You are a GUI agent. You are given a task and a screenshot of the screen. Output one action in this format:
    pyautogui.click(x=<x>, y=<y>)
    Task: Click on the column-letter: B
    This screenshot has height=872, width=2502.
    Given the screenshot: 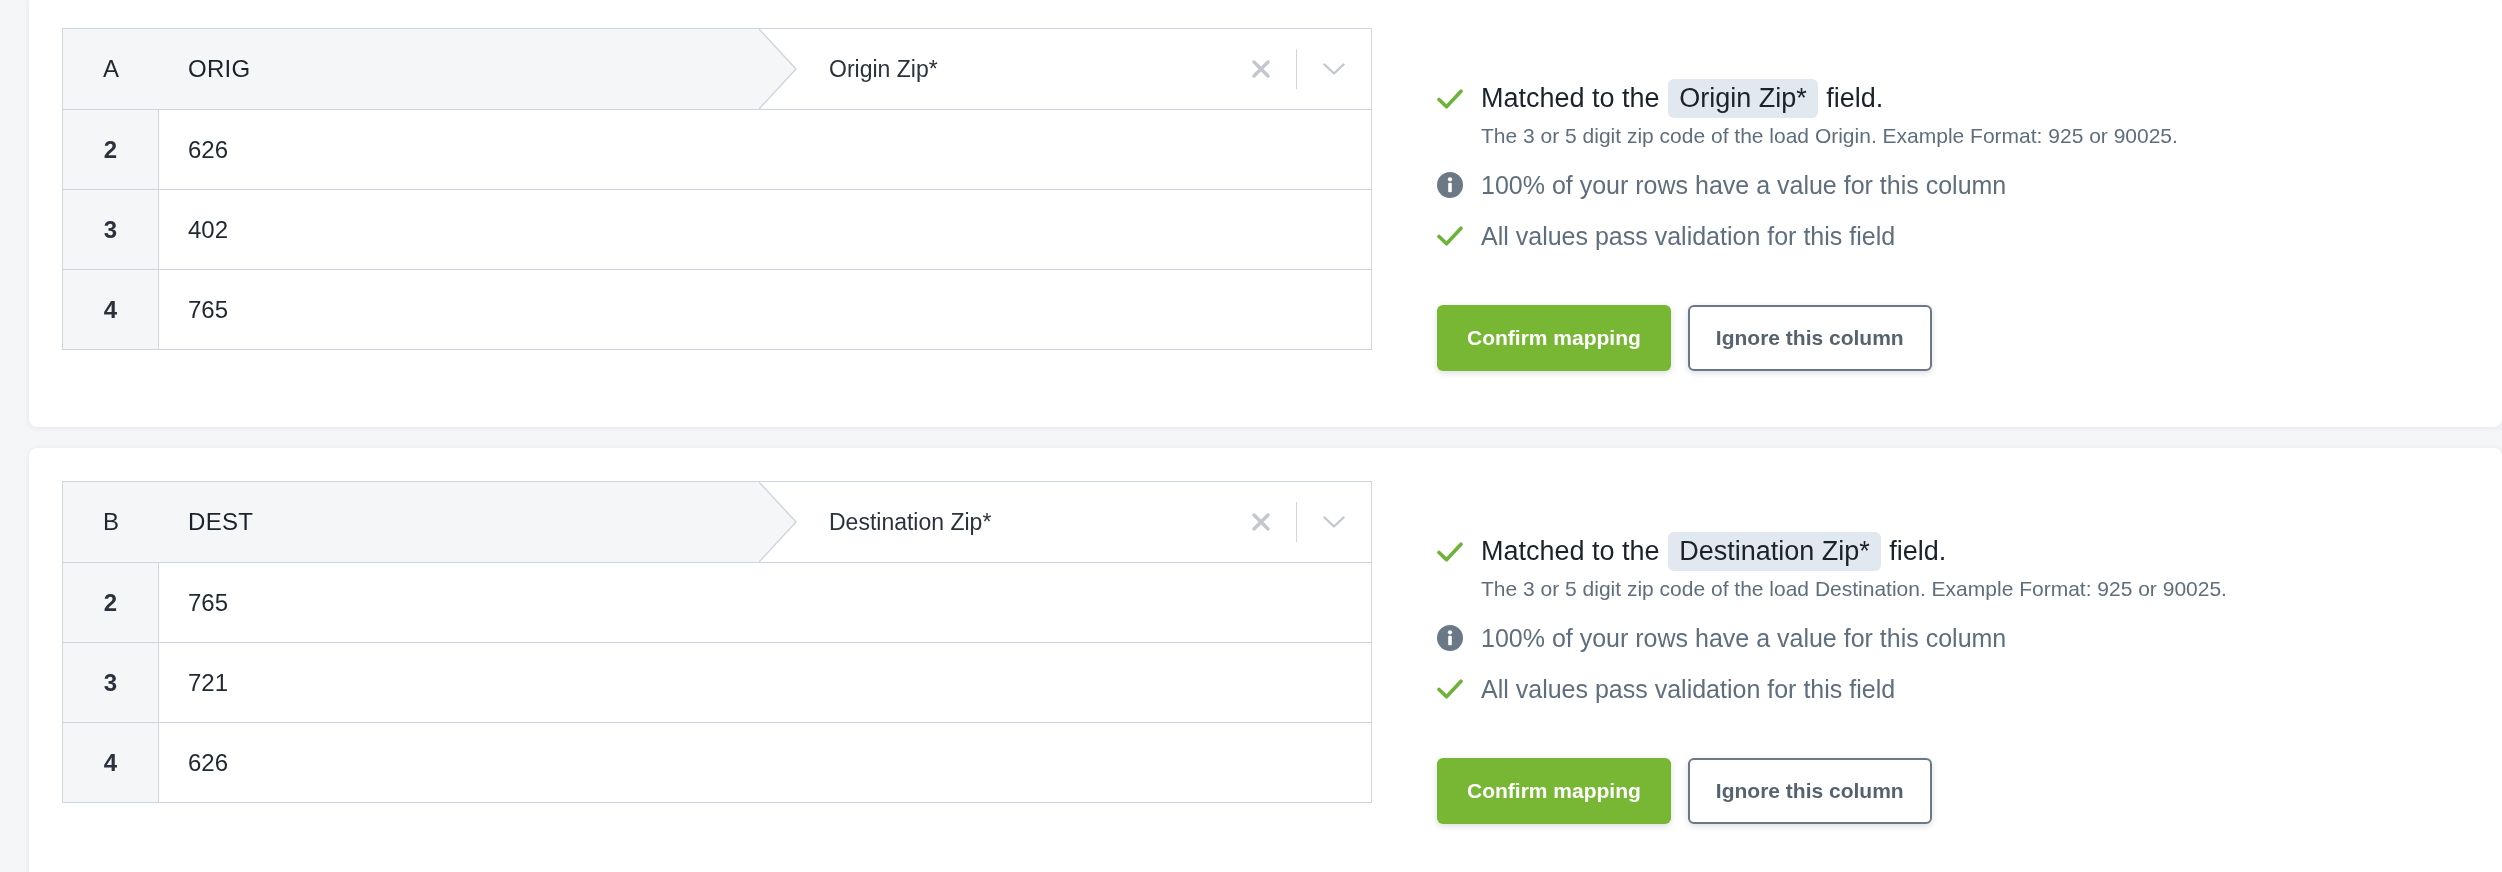 What is the action you would take?
    pyautogui.click(x=111, y=522)
    